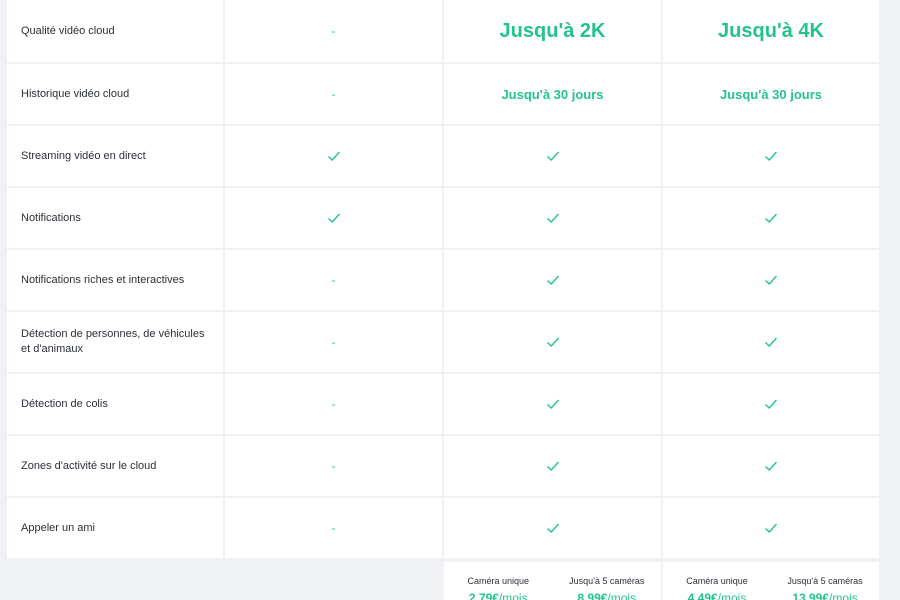 This screenshot has width=900, height=600. What do you see at coordinates (115, 218) in the screenshot?
I see `feature-label: Notifications` at bounding box center [115, 218].